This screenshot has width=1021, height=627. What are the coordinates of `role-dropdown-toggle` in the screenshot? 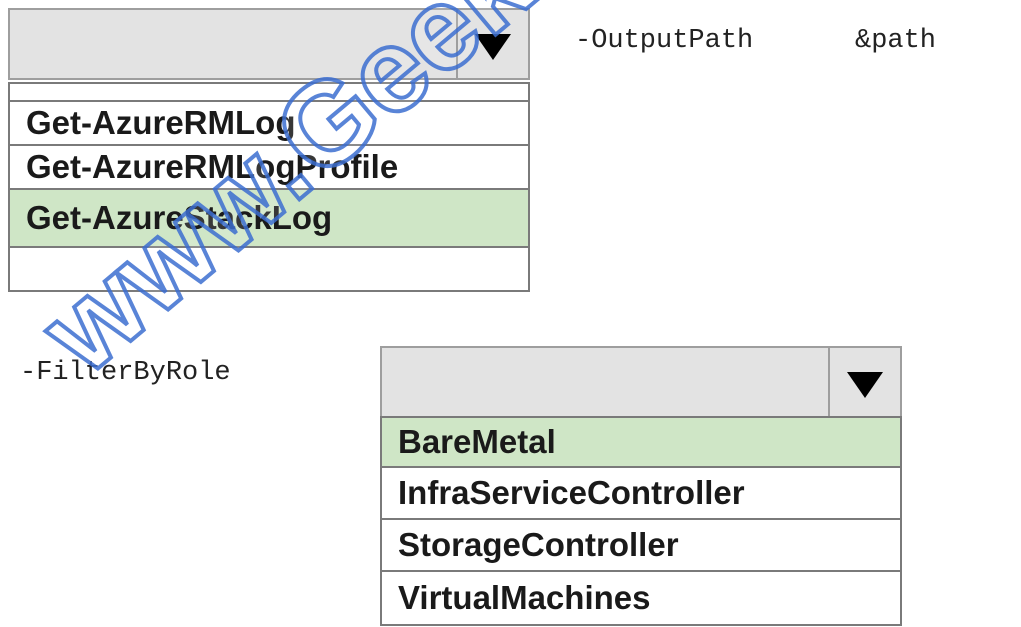 It's located at (864, 382).